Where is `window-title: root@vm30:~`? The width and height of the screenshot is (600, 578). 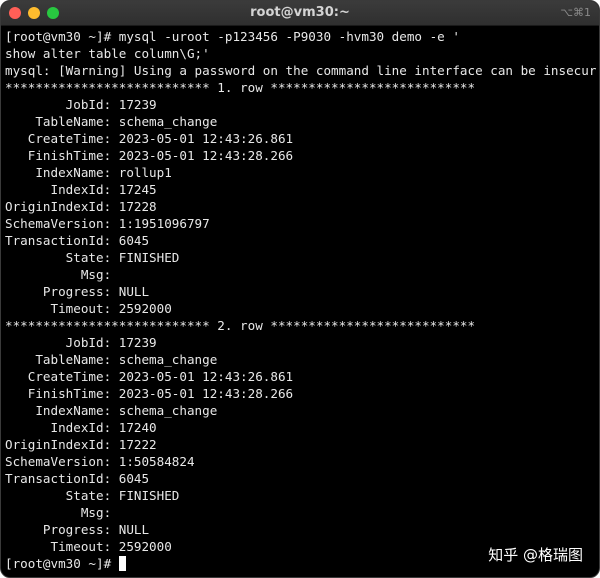
window-title: root@vm30:~ is located at coordinates (300, 12).